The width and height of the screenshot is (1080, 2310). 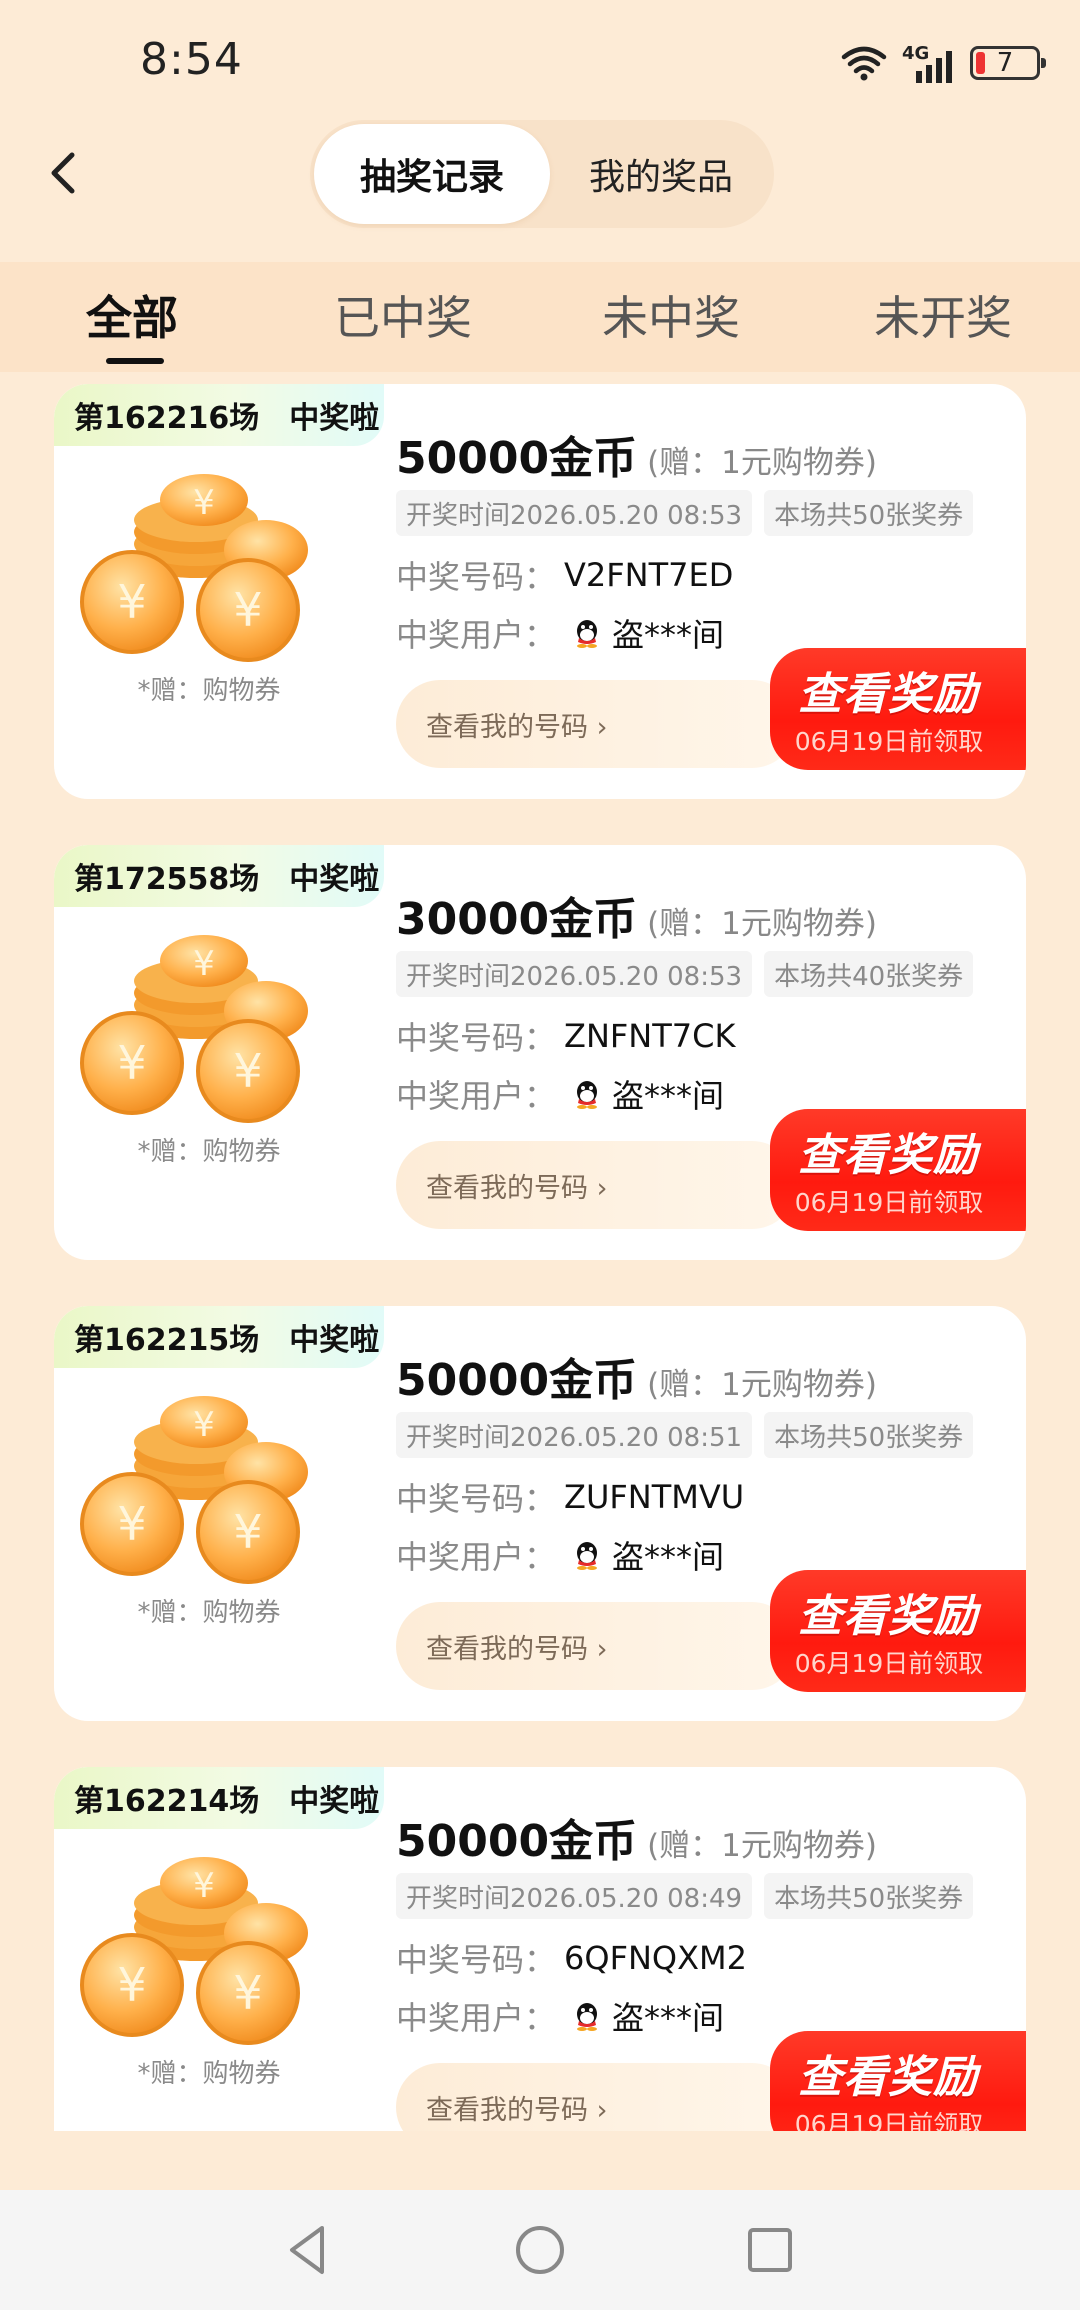 I want to click on chevron-left-icon, so click(x=63, y=173).